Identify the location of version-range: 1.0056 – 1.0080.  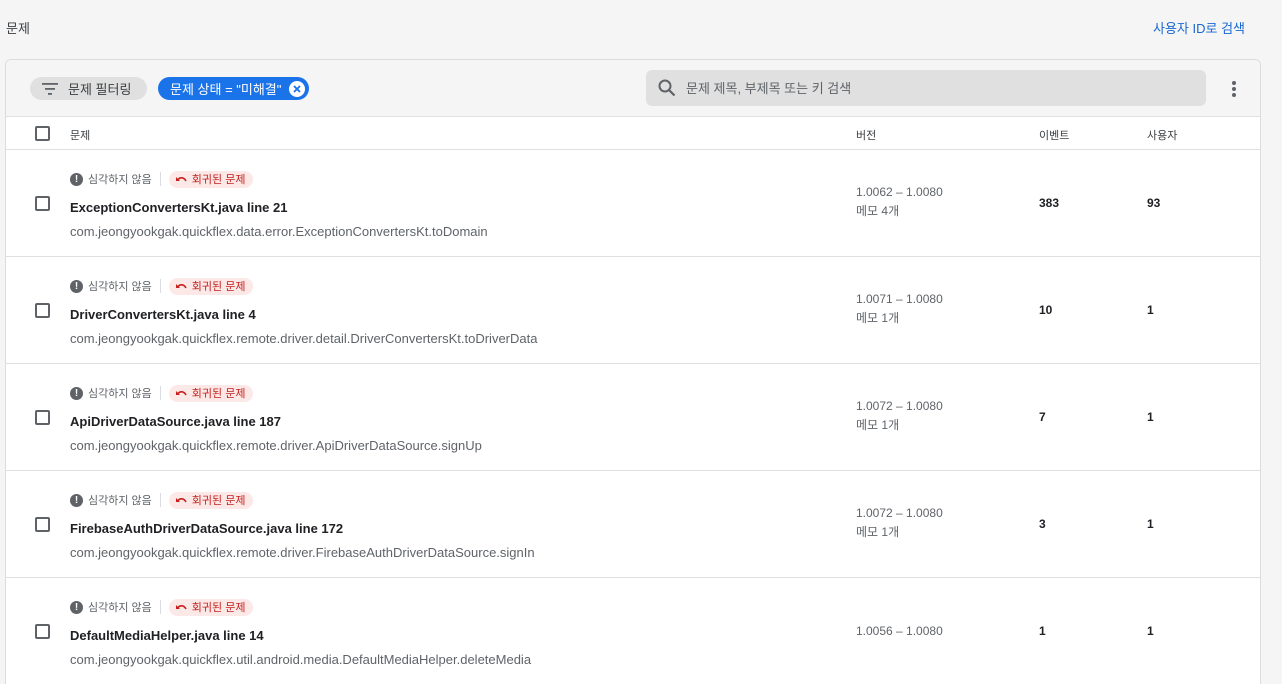
(899, 631).